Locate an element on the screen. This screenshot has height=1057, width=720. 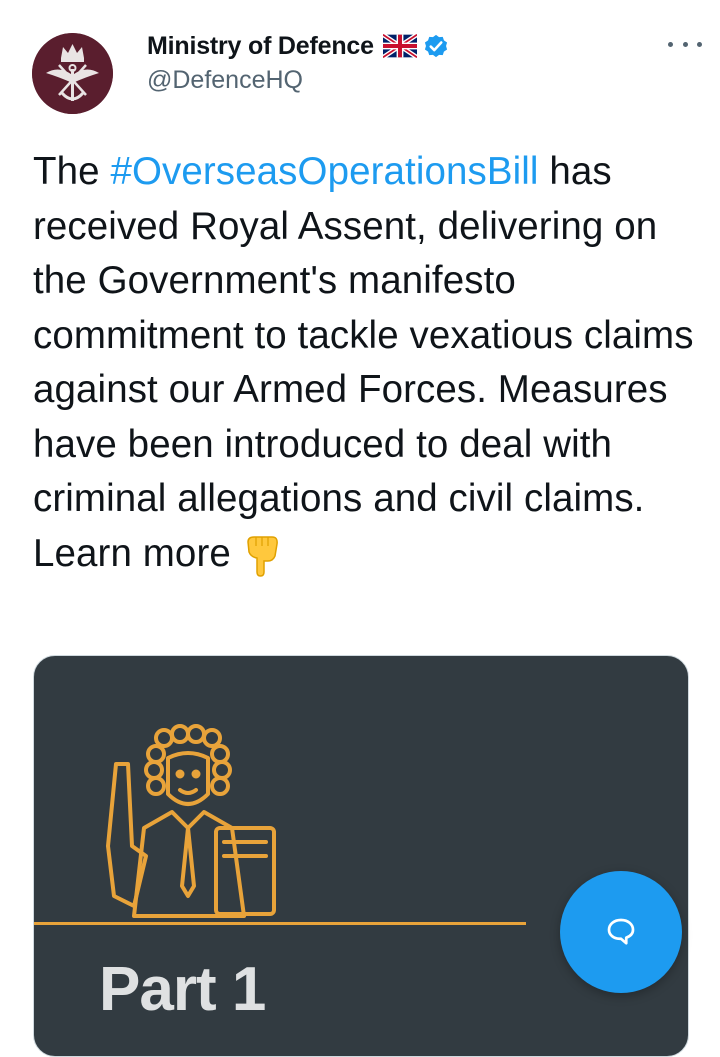
uk-flag-icon is located at coordinates (399, 46).